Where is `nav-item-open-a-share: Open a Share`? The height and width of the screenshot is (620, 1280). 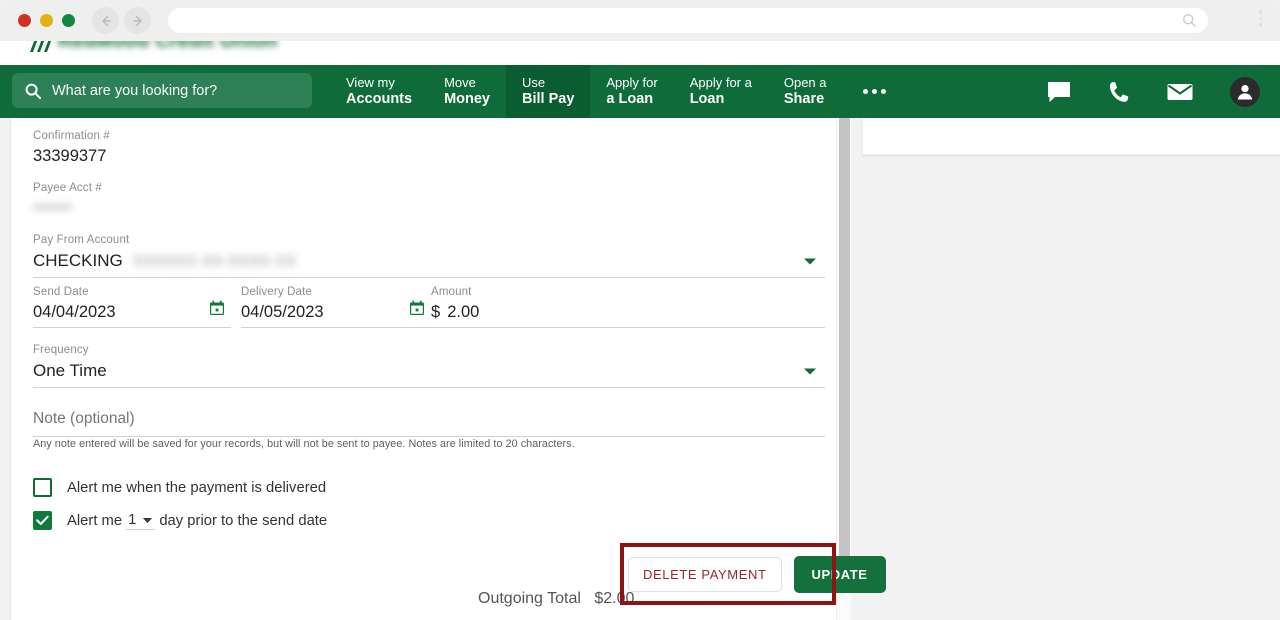
nav-item-open-a-share: Open a Share is located at coordinates (805, 91).